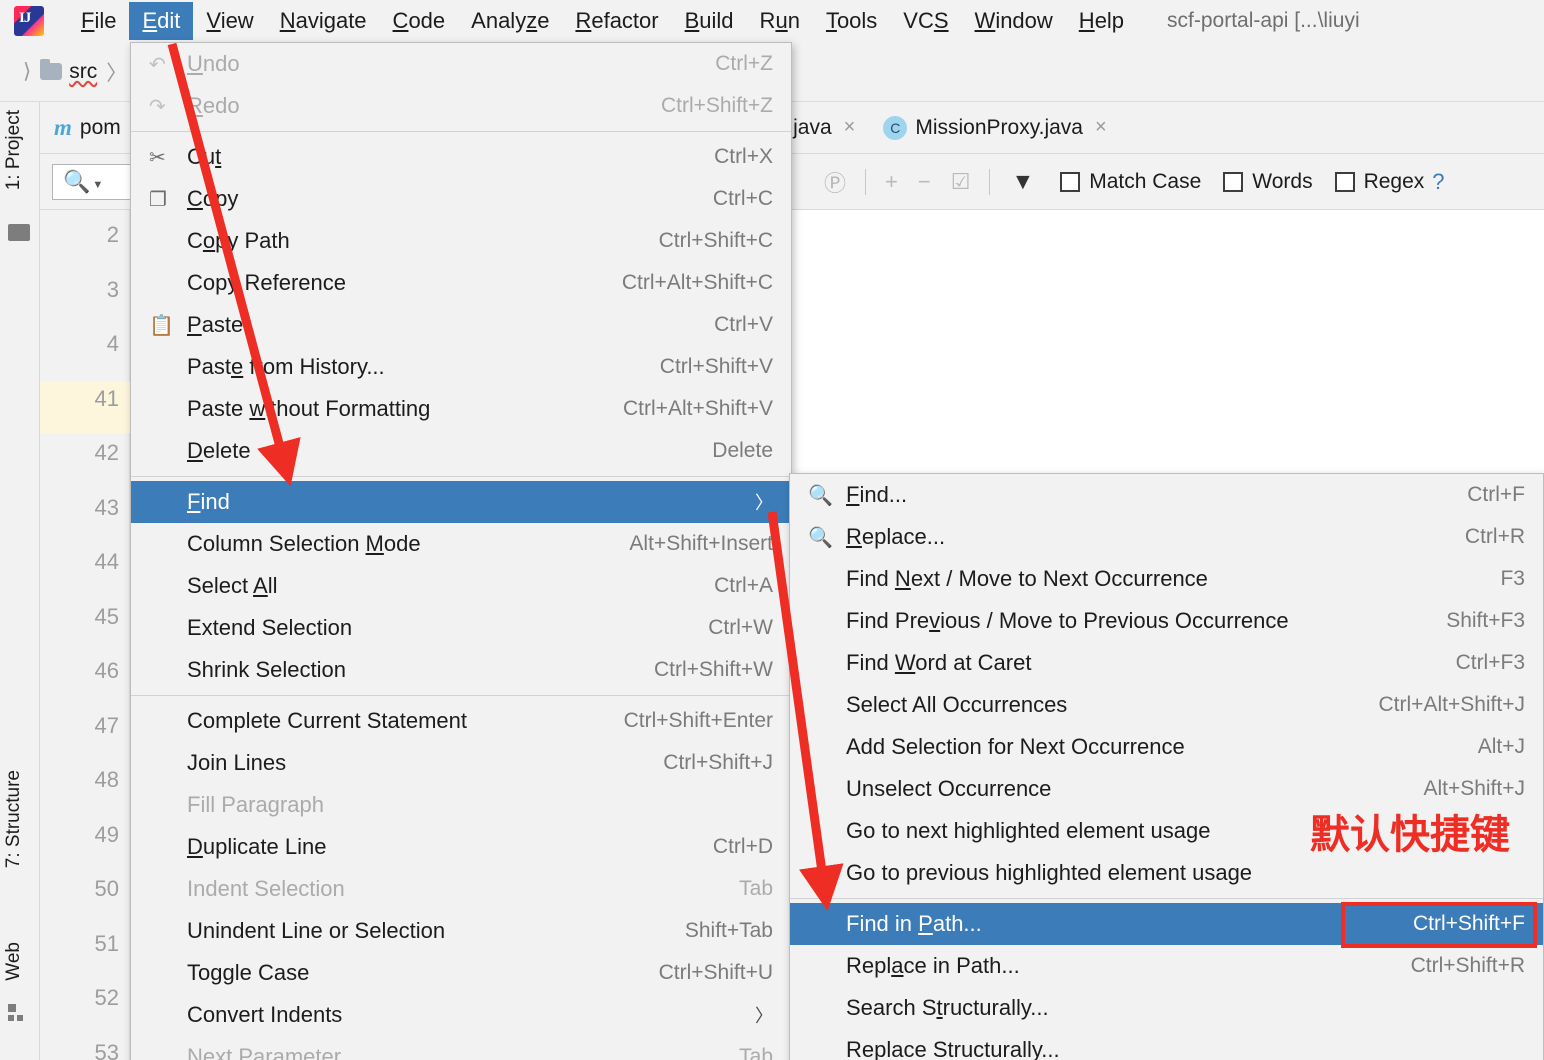 Image resolution: width=1544 pixels, height=1060 pixels. I want to click on menubar-item-tools: Tools, so click(851, 21).